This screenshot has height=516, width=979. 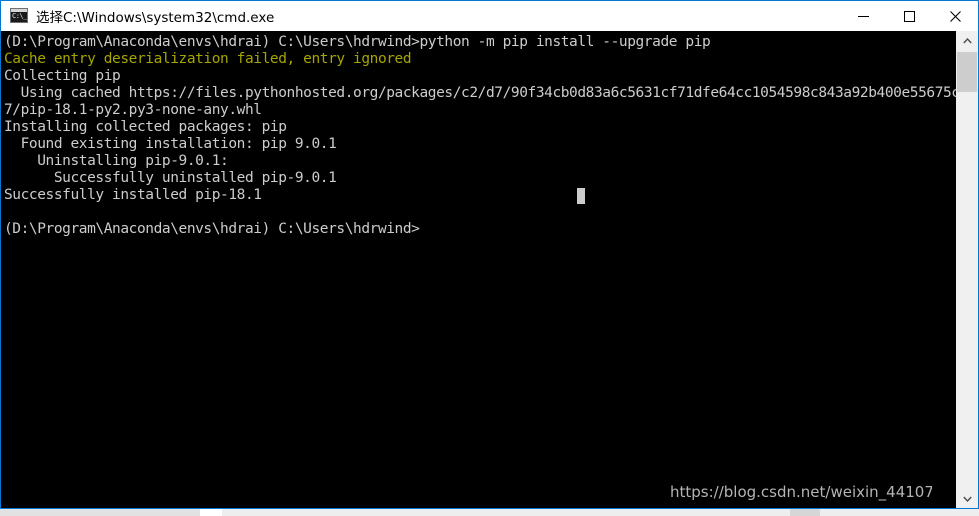 I want to click on console-line: Installing collected packages: pip, so click(x=145, y=127).